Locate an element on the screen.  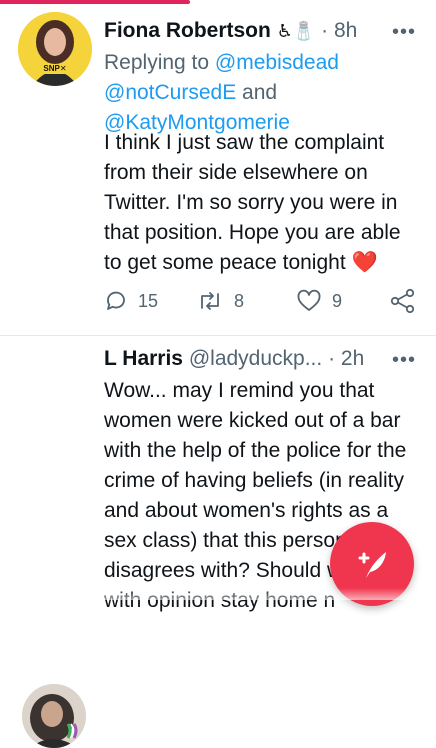
text-line: Wow... may I remind you that is located at coordinates (239, 390).